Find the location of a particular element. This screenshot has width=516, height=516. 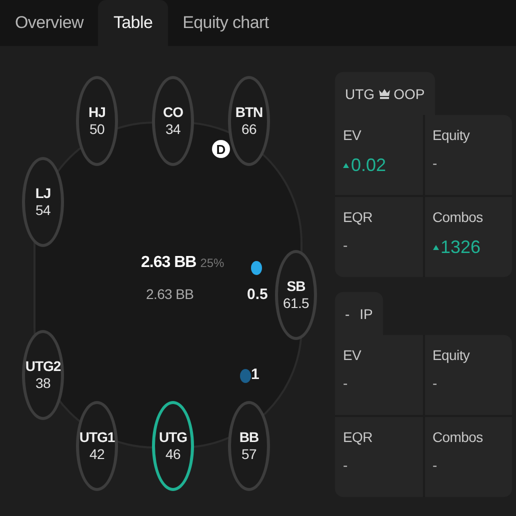

seat-position: UTG is located at coordinates (173, 437).